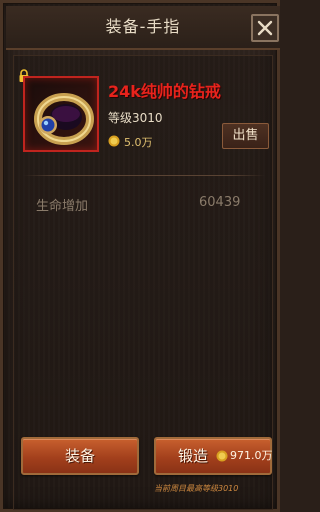  Describe the element at coordinates (220, 202) in the screenshot. I see `stat-value: 60439` at that location.